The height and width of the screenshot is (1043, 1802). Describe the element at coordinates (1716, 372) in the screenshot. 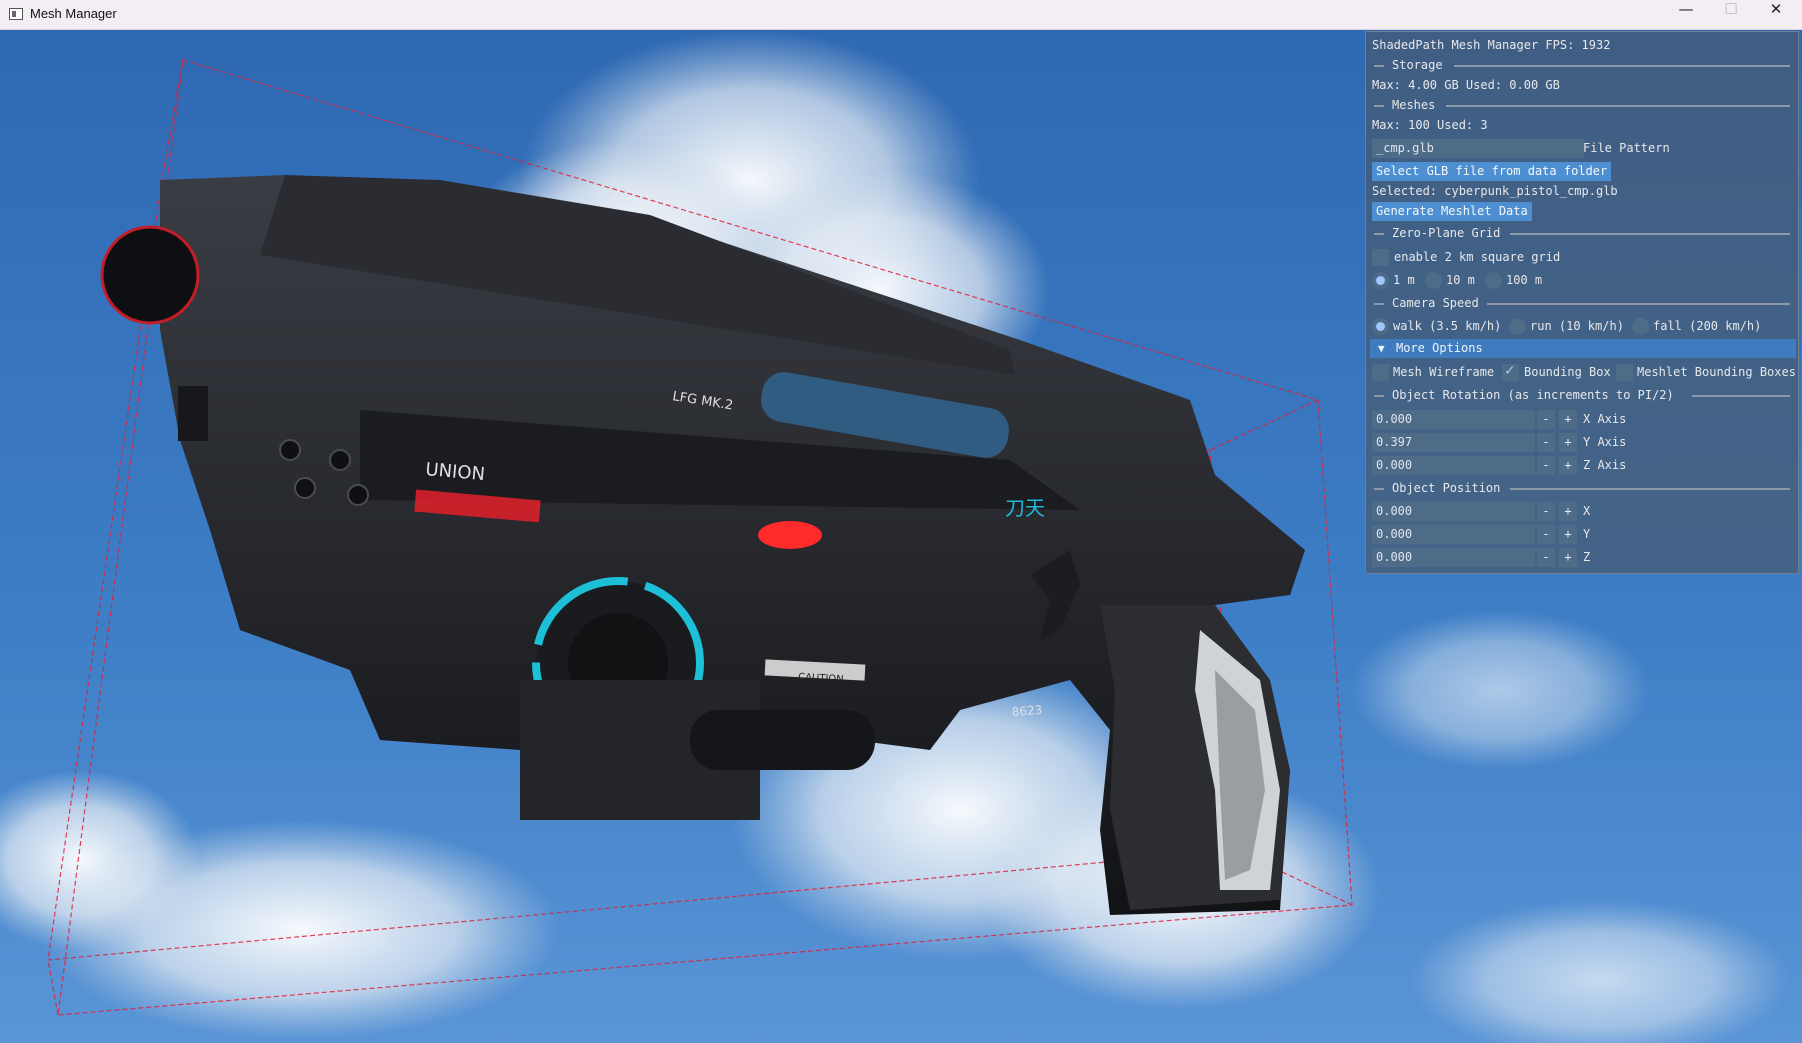

I see `meshlet-bounding-boxes-label: Meshlet Bounding Boxes` at that location.